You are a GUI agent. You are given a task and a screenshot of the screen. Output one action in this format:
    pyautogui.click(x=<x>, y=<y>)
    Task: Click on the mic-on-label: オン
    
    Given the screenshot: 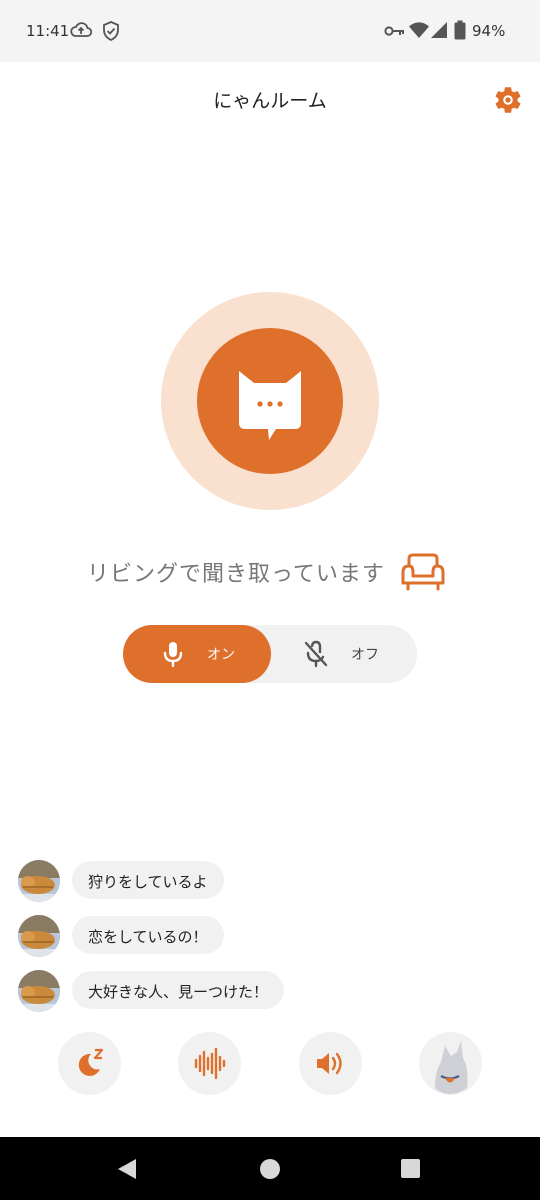 What is the action you would take?
    pyautogui.click(x=221, y=655)
    